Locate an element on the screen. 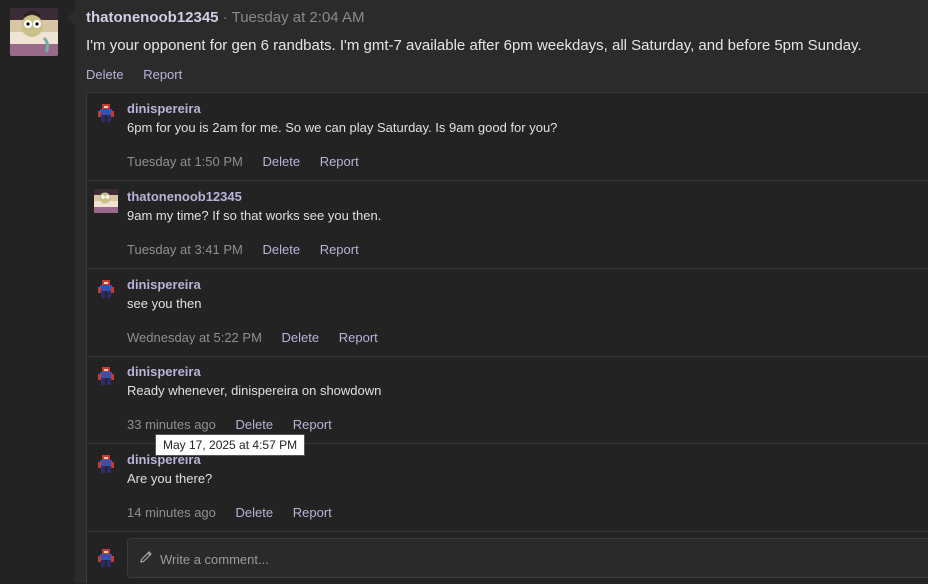  comment-text: see you then is located at coordinates (164, 303).